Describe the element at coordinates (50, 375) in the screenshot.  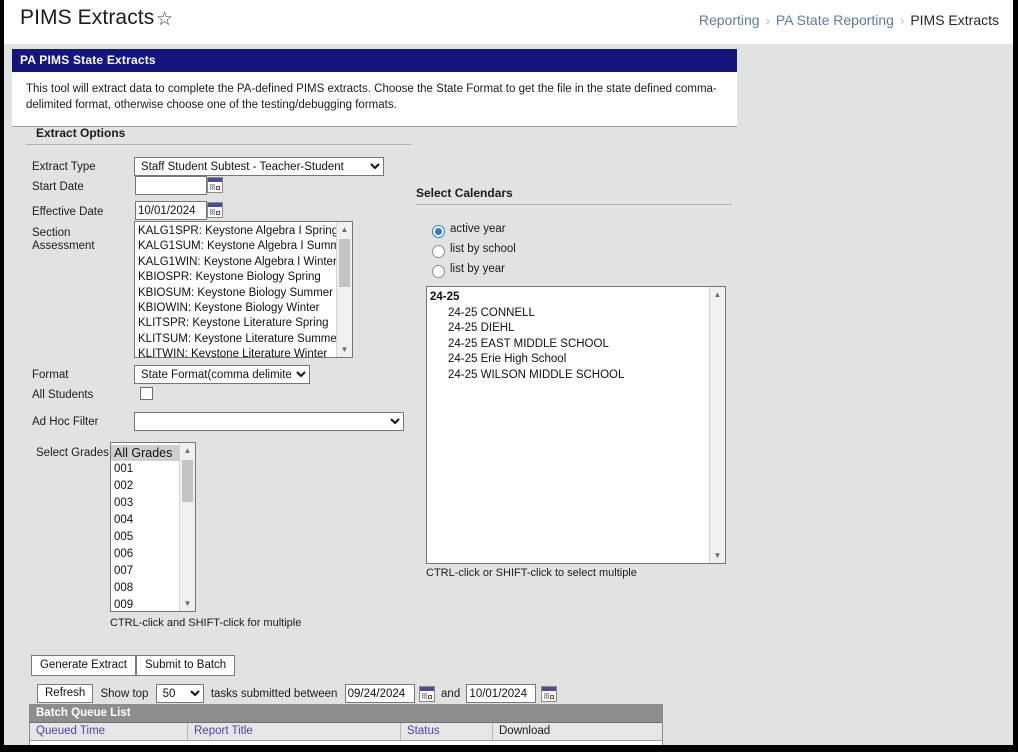
I see `format-label: Format` at that location.